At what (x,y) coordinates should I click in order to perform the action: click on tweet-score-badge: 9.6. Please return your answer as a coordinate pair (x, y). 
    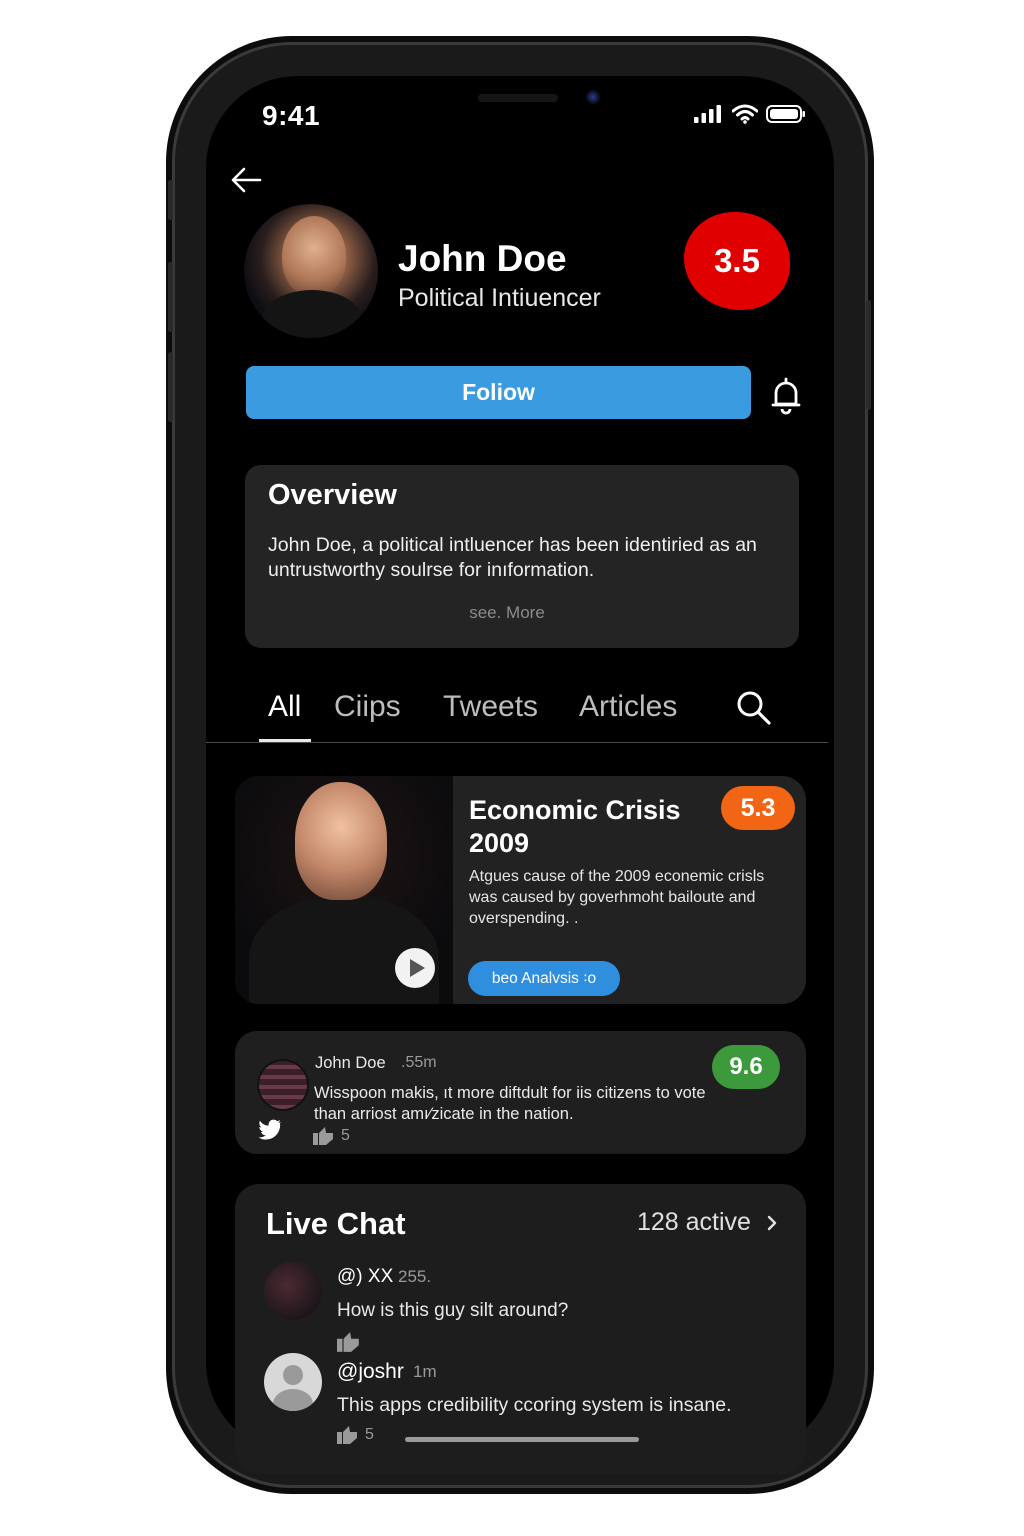
    Looking at the image, I should click on (746, 1067).